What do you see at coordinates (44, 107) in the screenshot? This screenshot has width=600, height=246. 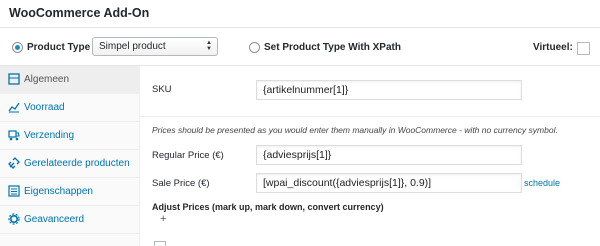 I see `tab-label: Voorraad` at bounding box center [44, 107].